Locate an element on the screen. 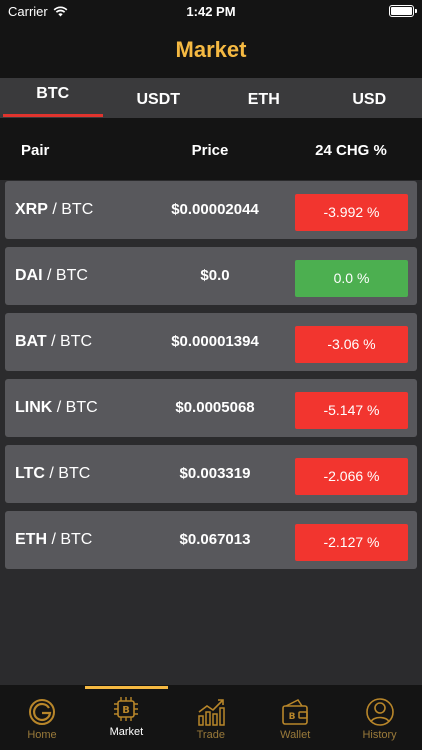 The image size is (422, 750). market-row-eth: ETH / BTC $0.067013 -2.127 % is located at coordinates (211, 540).